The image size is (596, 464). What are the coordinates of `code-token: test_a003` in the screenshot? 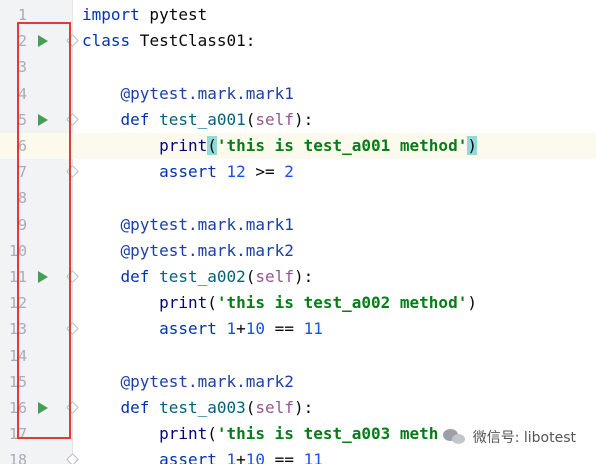 It's located at (202, 407).